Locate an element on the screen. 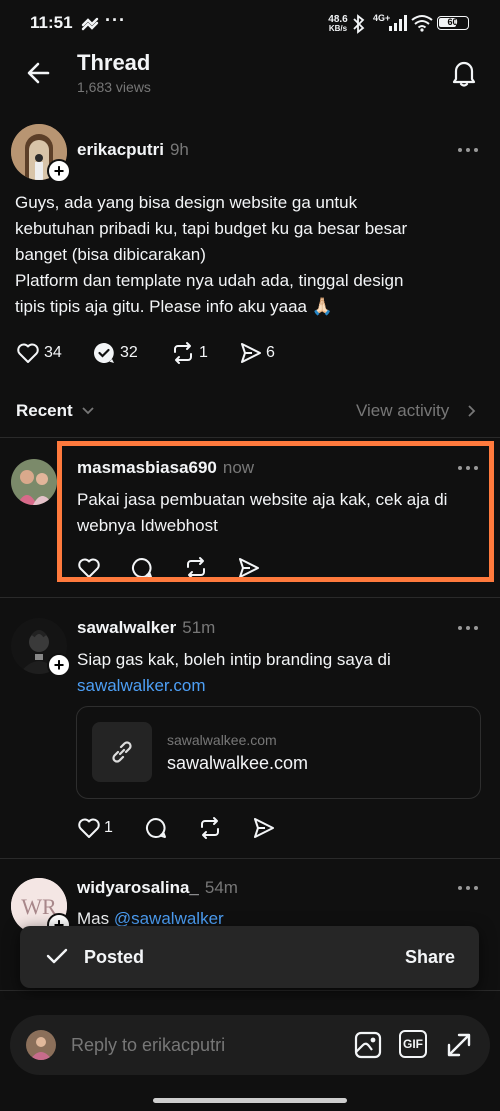 Image resolution: width=500 pixels, height=1111 pixels. bluetooth-icon is located at coordinates (359, 24).